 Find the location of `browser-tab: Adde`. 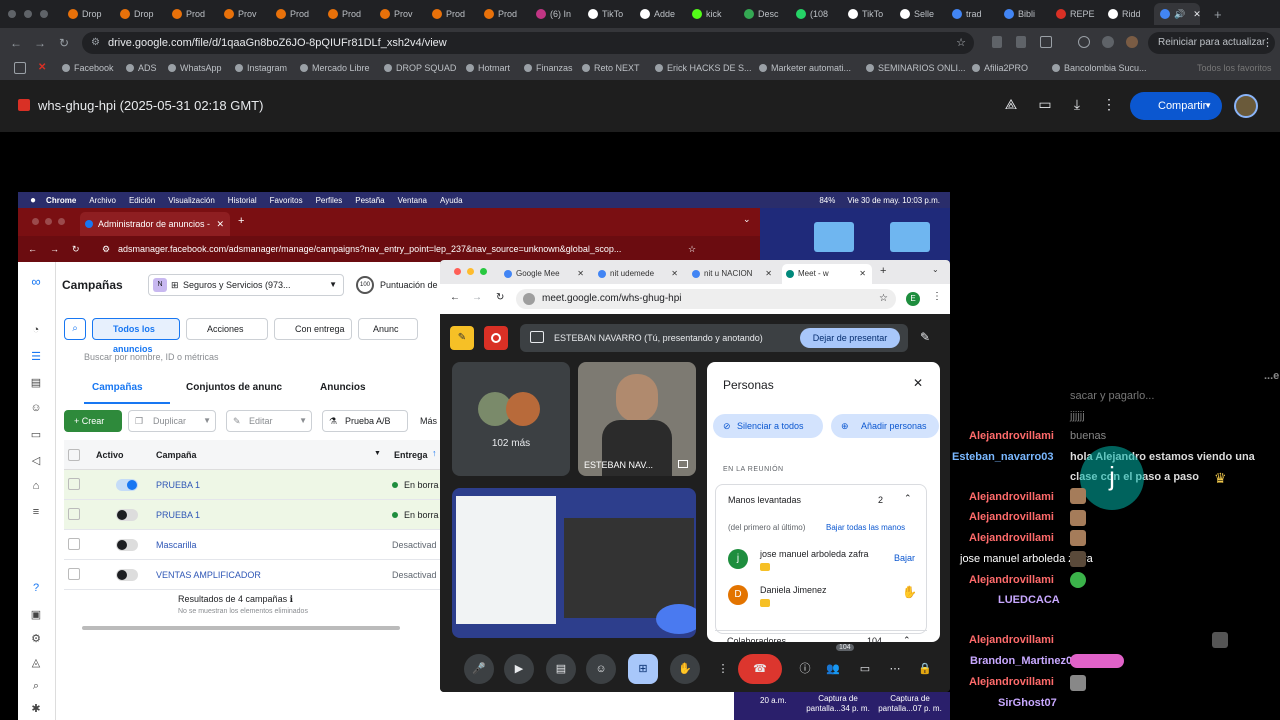

browser-tab: Adde is located at coordinates (658, 14).